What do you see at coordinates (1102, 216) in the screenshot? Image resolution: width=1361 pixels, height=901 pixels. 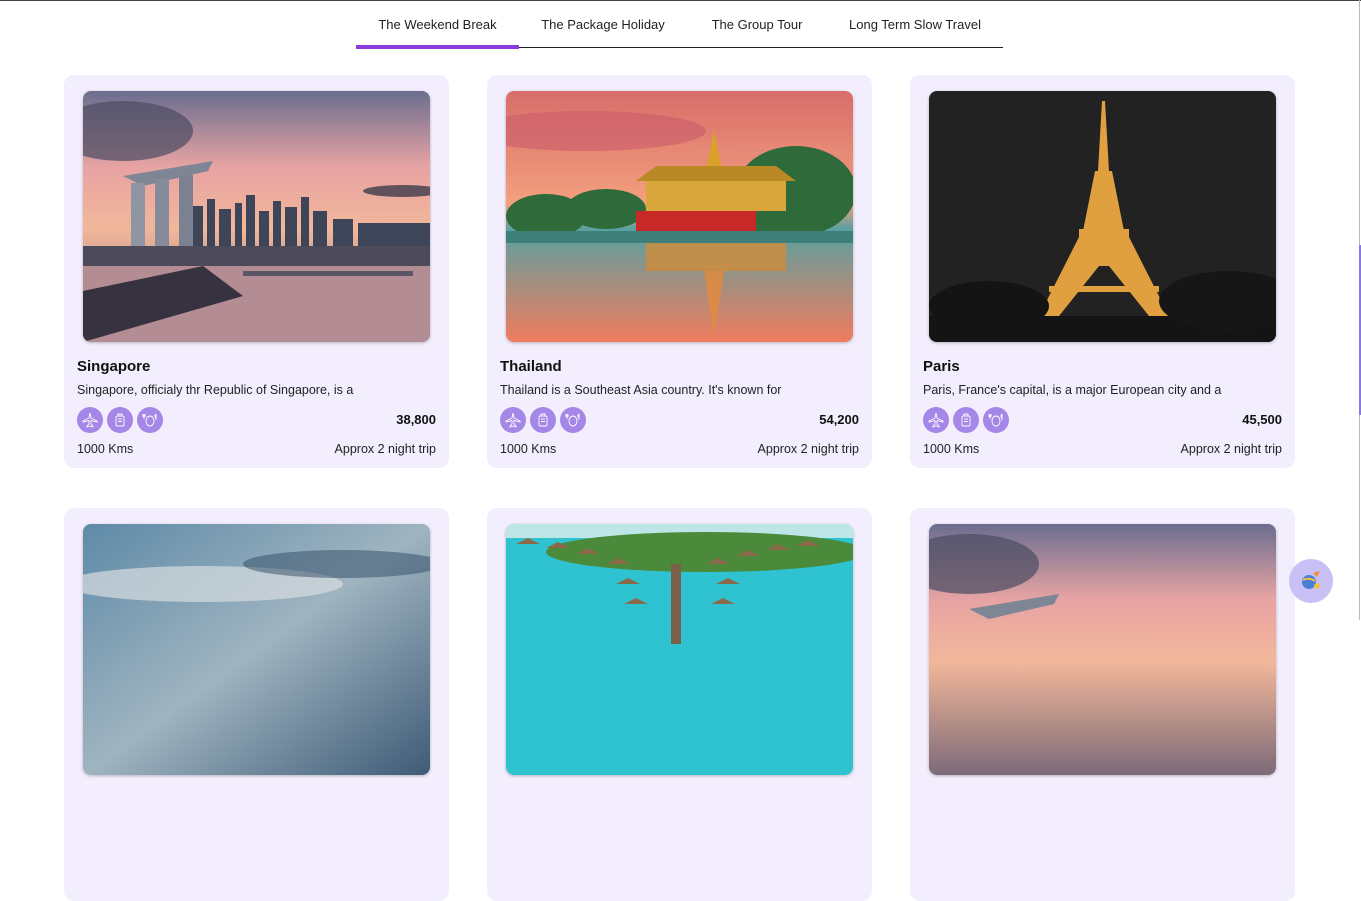 I see `eiffel-tower-image` at bounding box center [1102, 216].